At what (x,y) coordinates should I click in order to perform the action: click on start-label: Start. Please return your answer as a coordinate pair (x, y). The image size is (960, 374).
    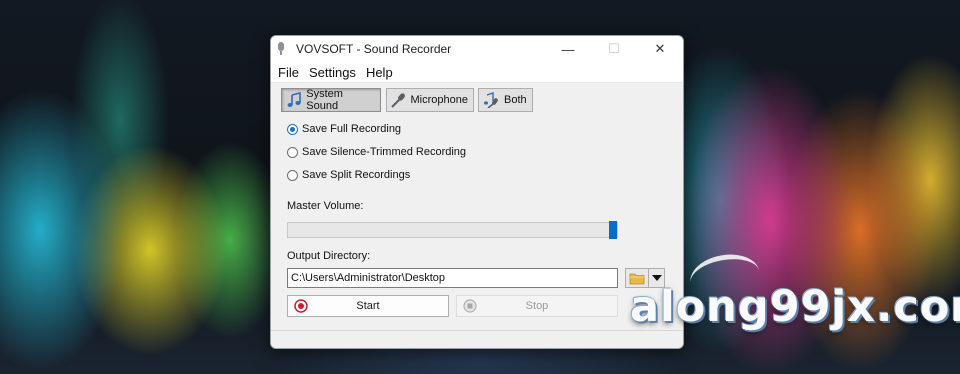
    Looking at the image, I should click on (368, 306).